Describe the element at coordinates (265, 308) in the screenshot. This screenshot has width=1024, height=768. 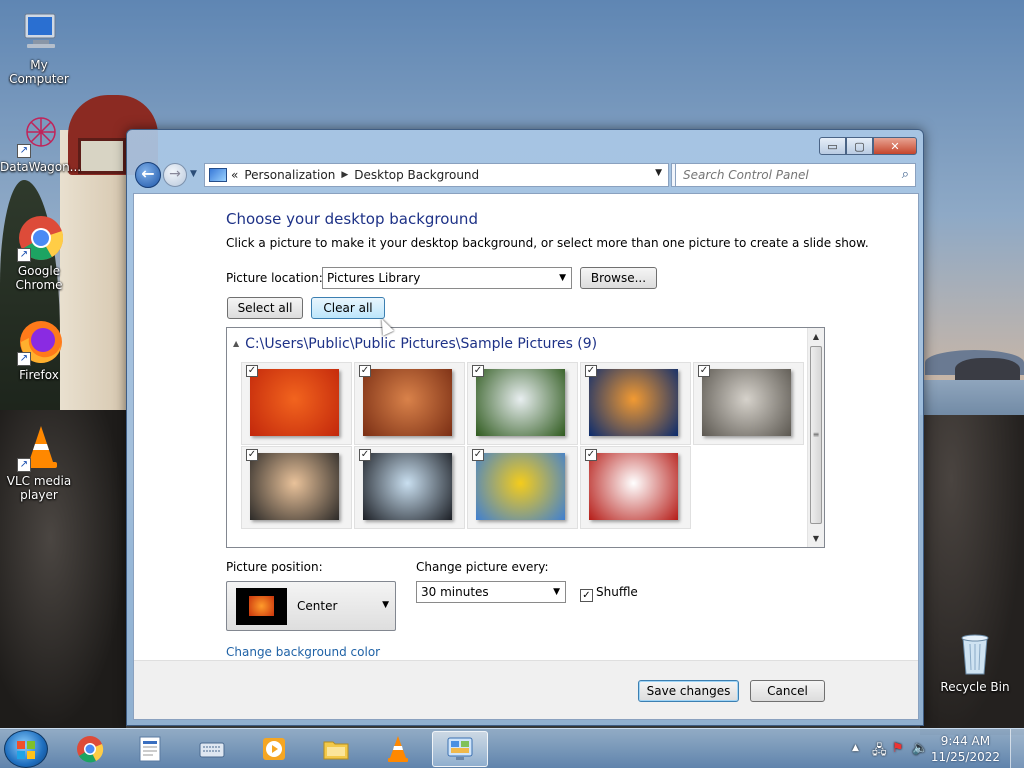
I see `select-all-button: Select all` at that location.